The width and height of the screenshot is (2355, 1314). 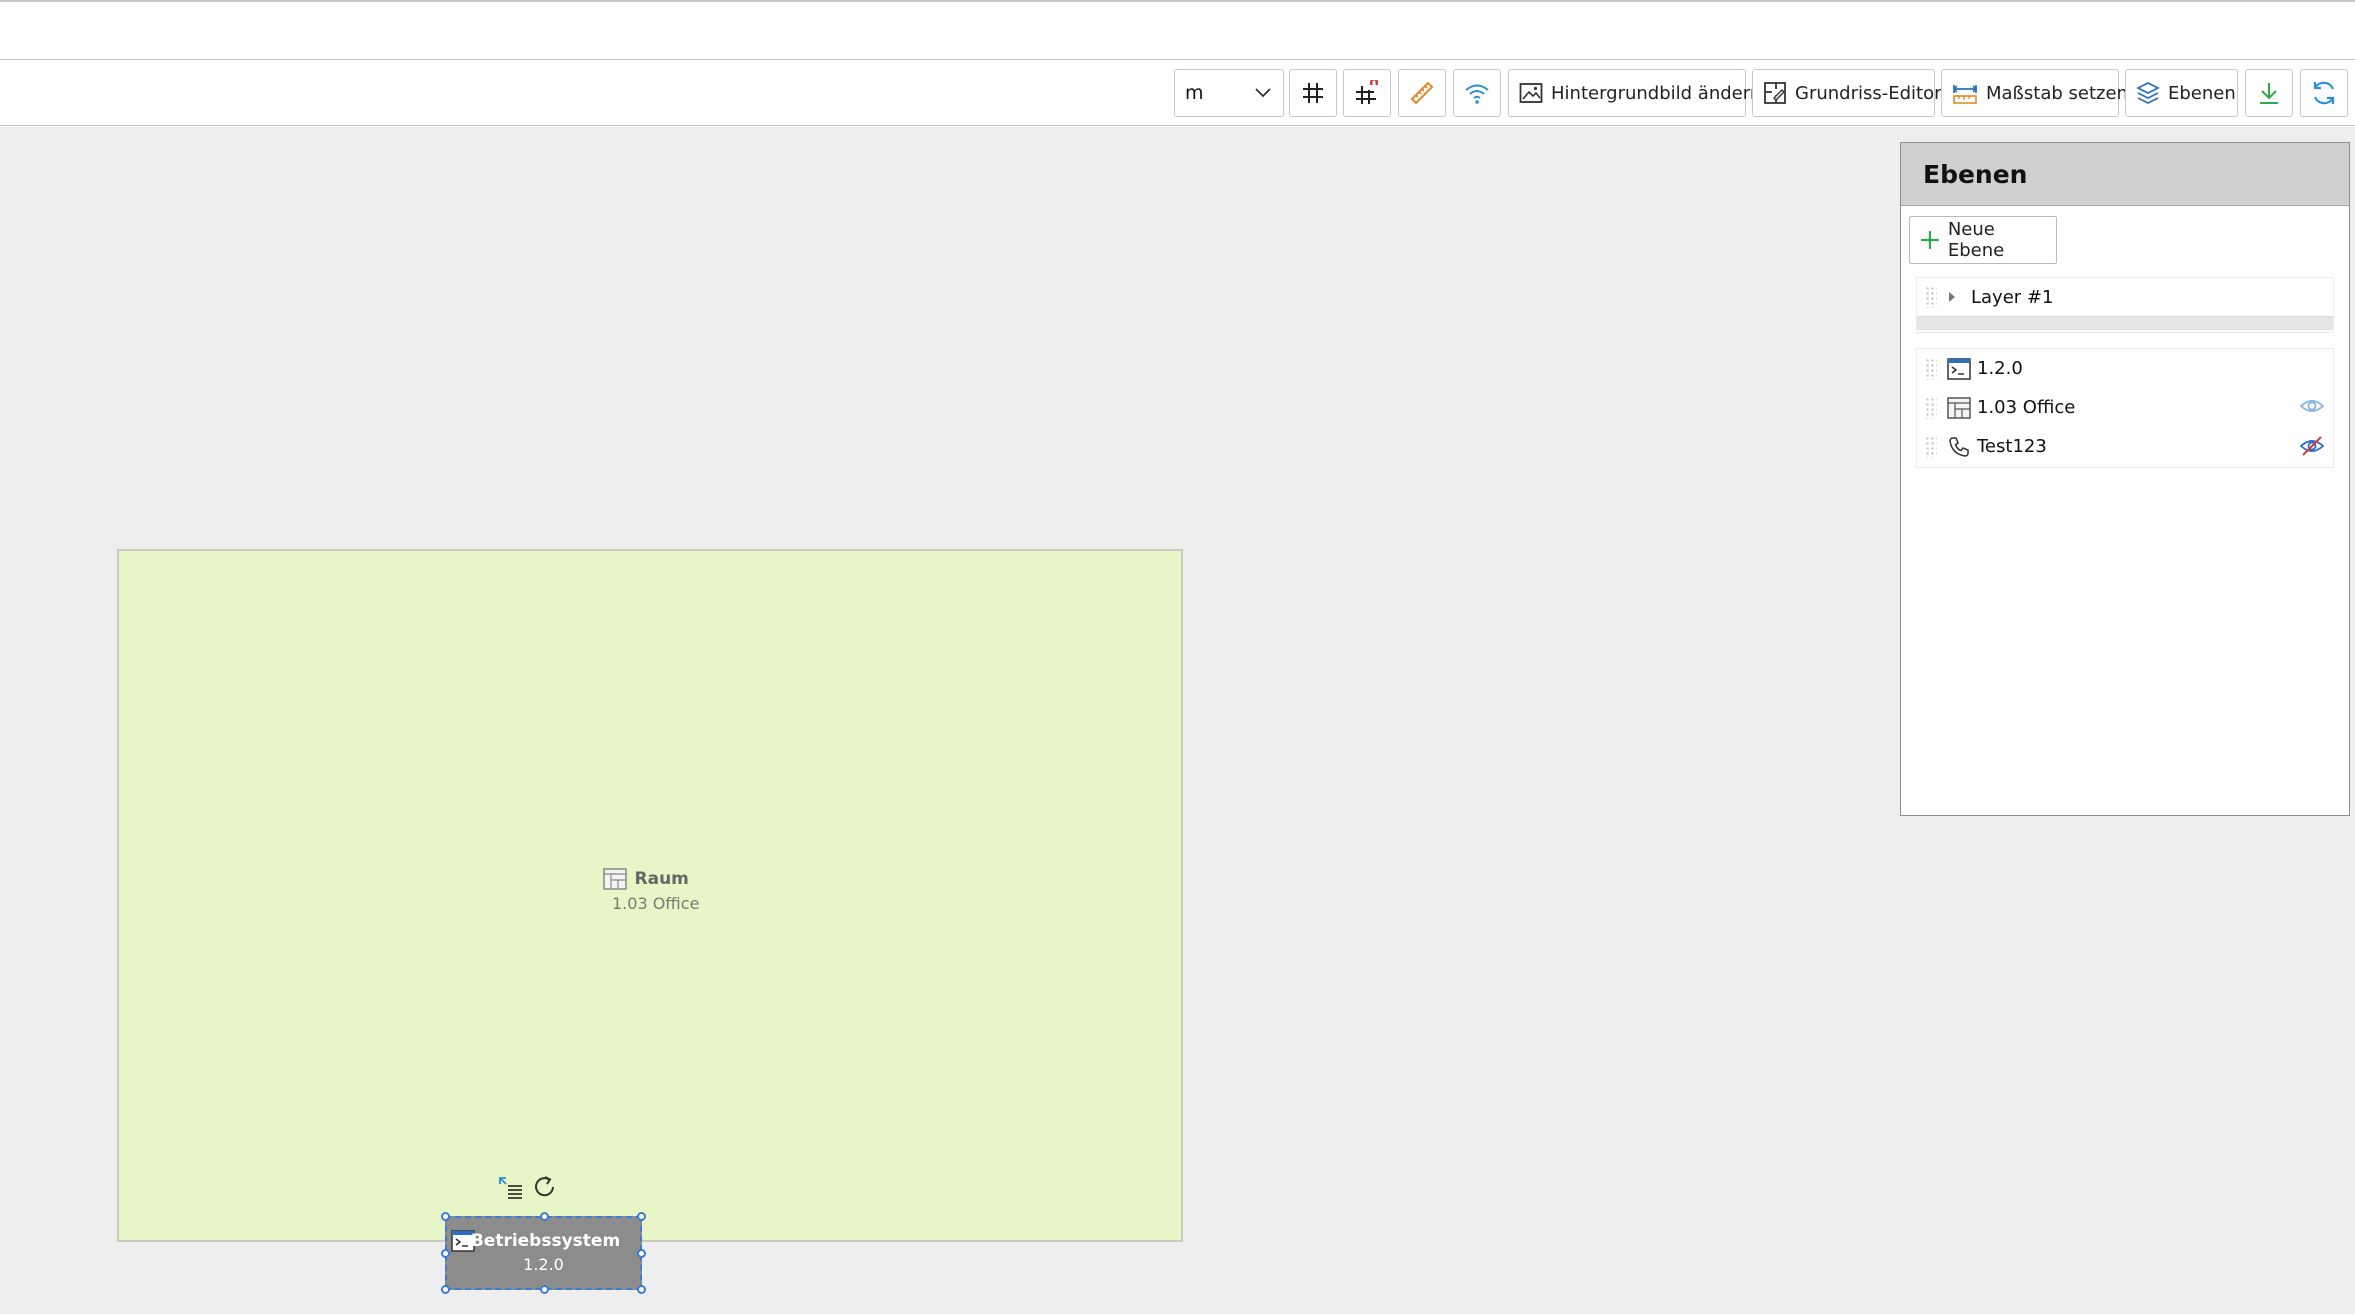 I want to click on top-bar, so click(x=1177, y=30).